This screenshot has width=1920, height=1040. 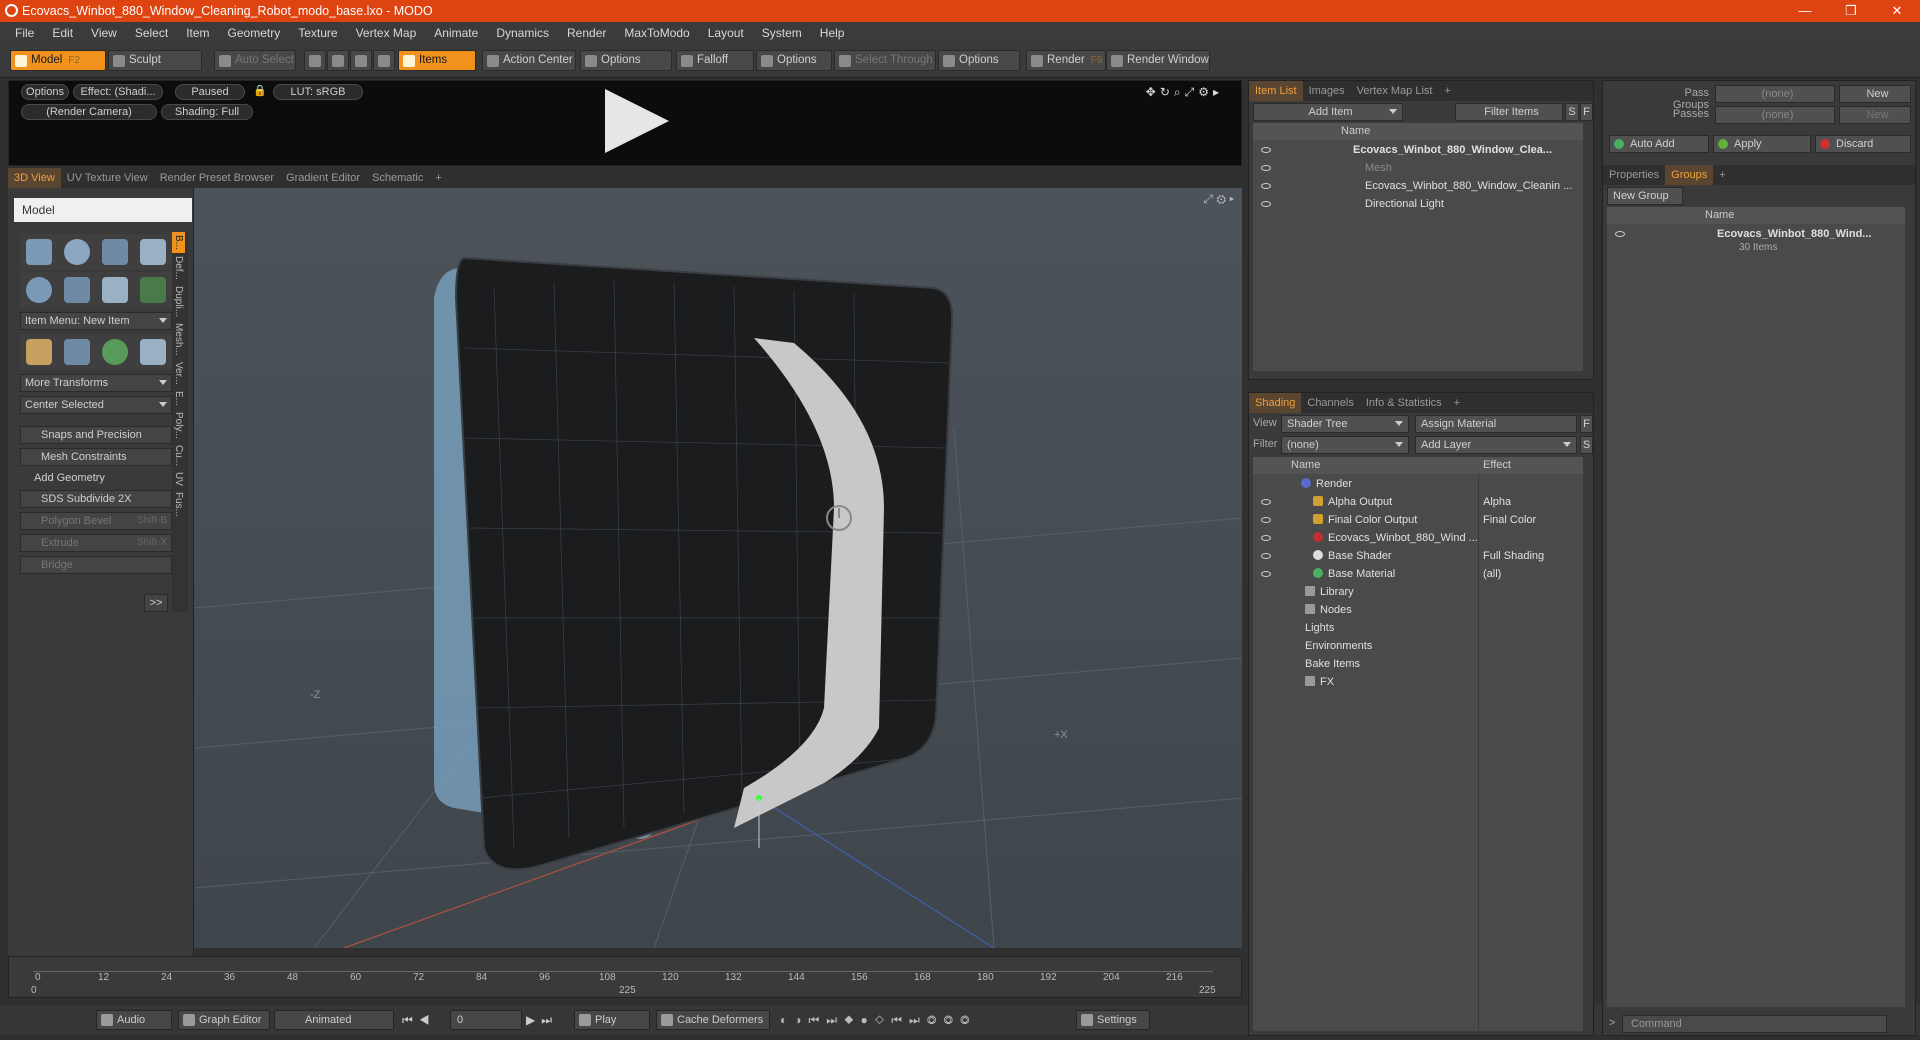 What do you see at coordinates (586, 33) in the screenshot?
I see `menu-render: Render` at bounding box center [586, 33].